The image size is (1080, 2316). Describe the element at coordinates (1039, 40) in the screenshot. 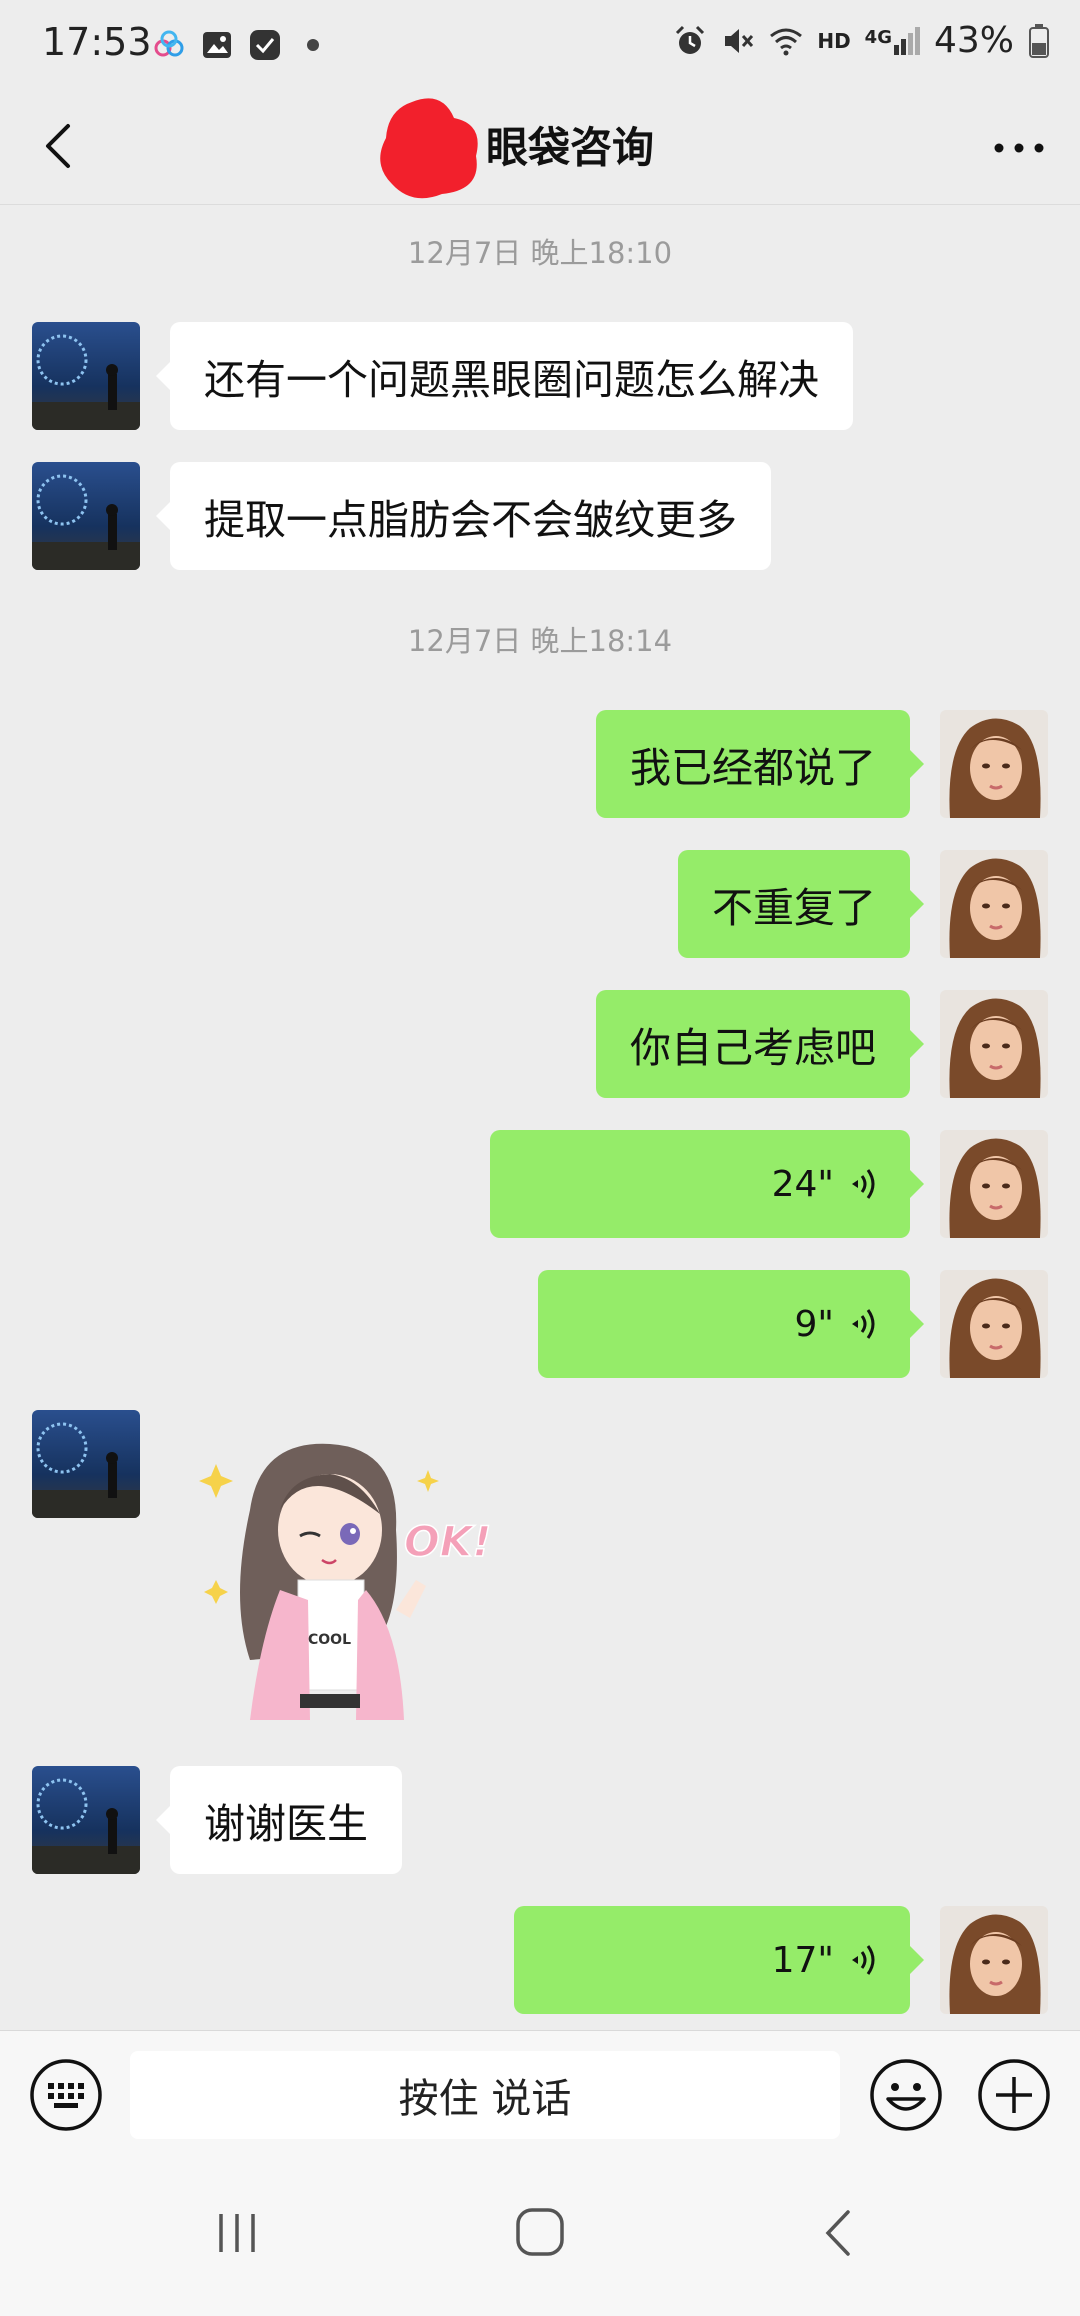

I see `battery-icon` at that location.